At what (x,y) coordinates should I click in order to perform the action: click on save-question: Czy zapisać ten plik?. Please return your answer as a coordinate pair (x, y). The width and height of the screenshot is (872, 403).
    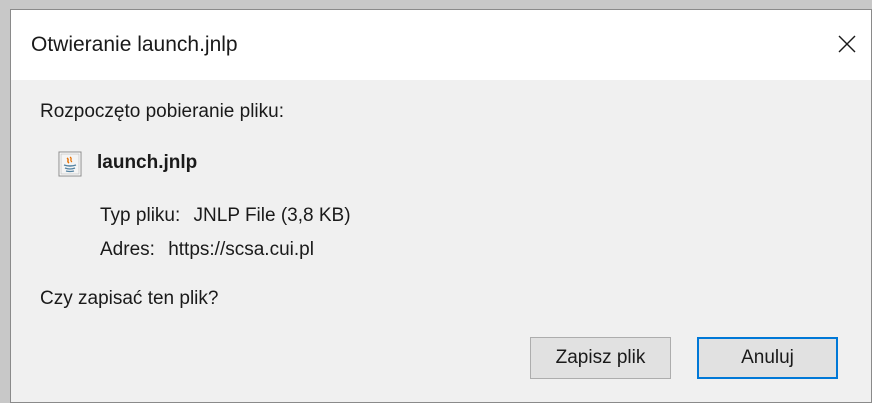
    Looking at the image, I should click on (129, 298).